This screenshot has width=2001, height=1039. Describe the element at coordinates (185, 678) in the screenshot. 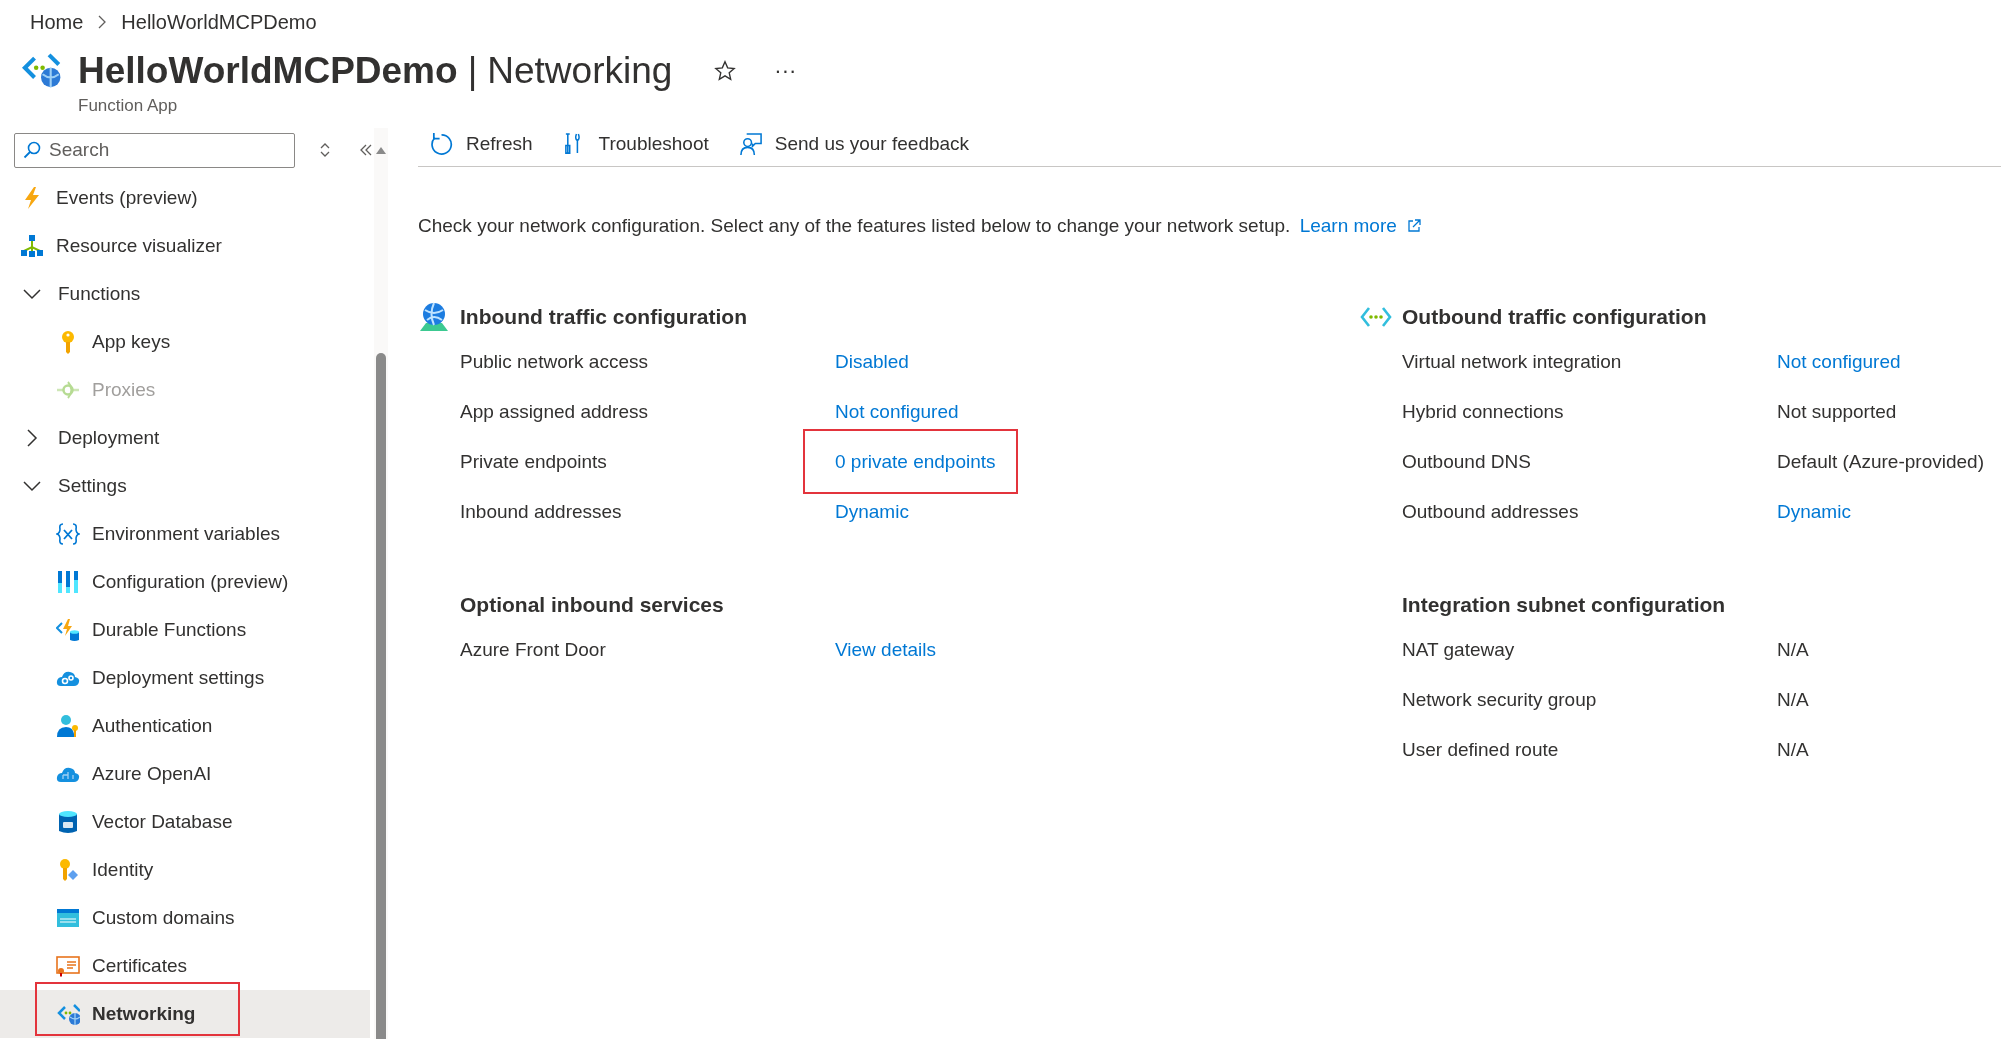

I see `sidebar-item: Deployment settings` at that location.